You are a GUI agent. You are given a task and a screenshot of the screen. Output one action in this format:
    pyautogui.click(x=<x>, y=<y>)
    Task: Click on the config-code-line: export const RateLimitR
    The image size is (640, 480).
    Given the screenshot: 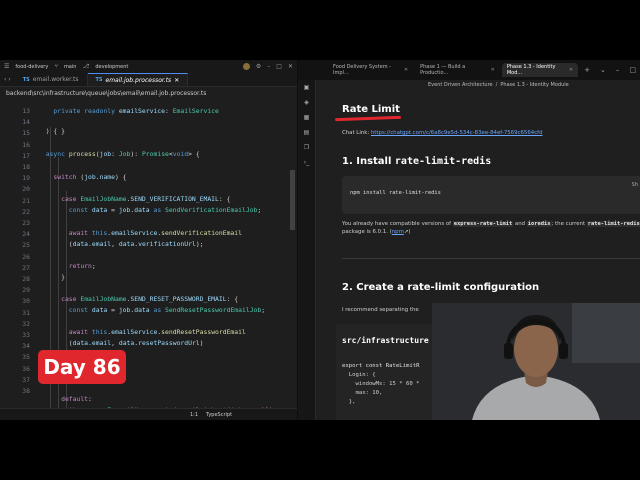 What is the action you would take?
    pyautogui.click(x=381, y=366)
    